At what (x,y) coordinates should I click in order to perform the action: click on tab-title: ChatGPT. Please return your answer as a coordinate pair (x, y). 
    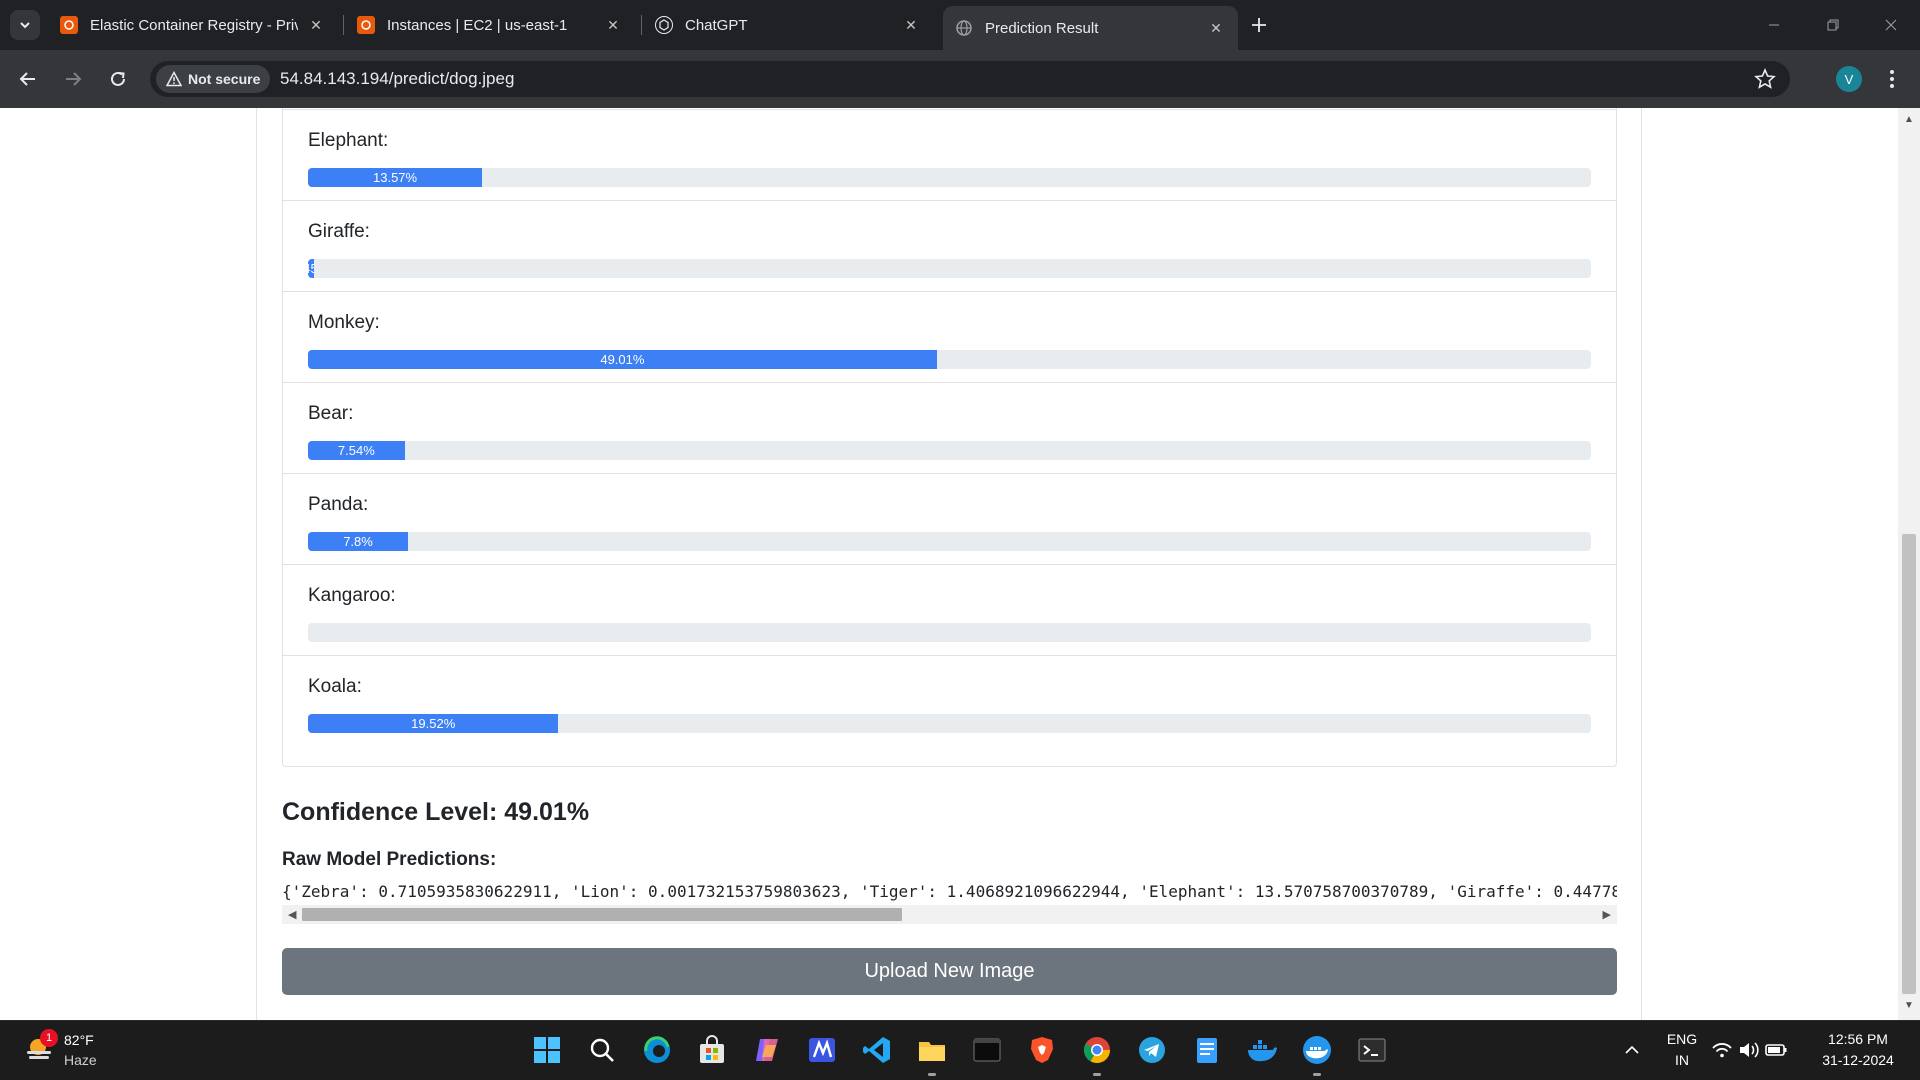
    Looking at the image, I should click on (716, 25).